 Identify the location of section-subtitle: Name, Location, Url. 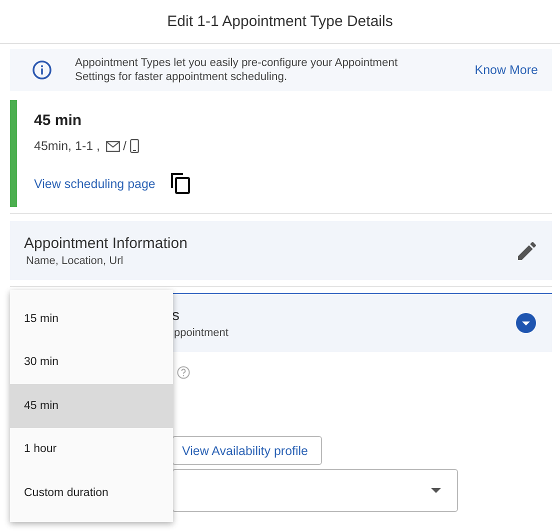
(75, 260).